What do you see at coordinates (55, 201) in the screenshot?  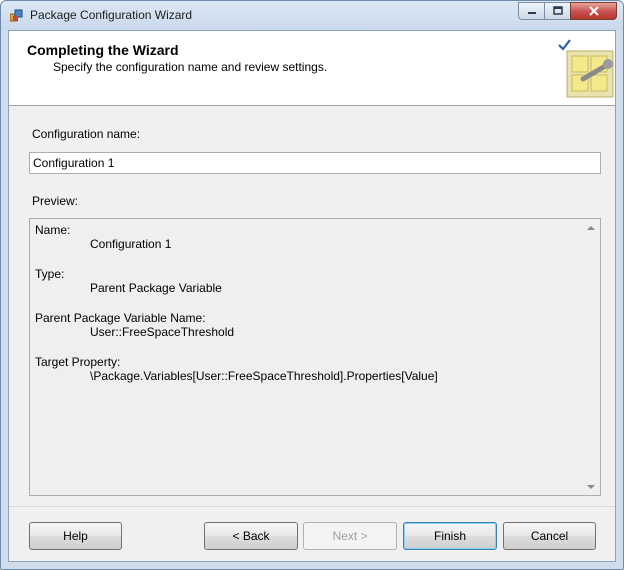 I see `preview-label: Preview:` at bounding box center [55, 201].